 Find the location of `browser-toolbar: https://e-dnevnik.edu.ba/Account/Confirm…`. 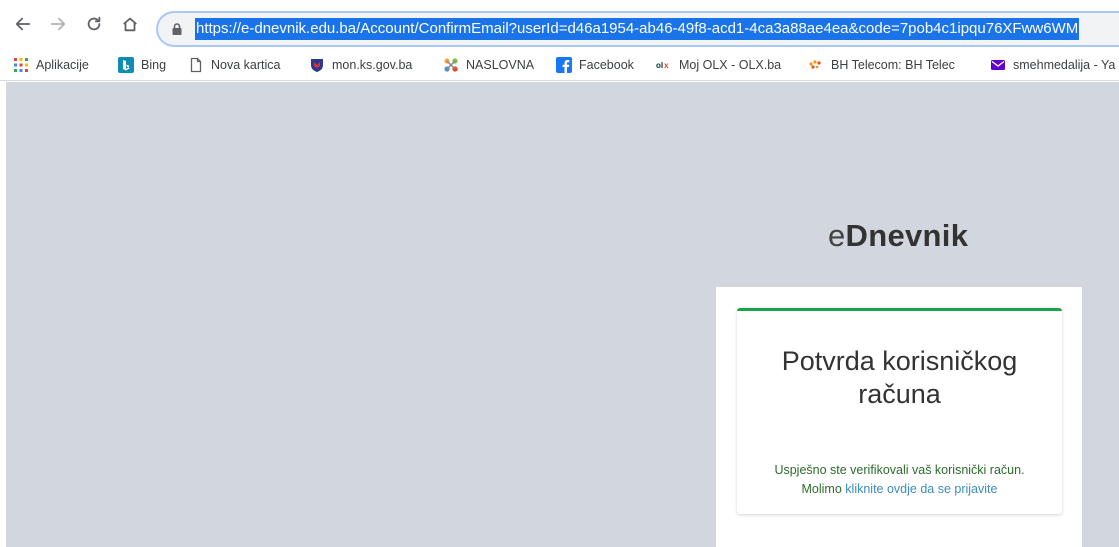

browser-toolbar: https://e-dnevnik.edu.ba/Account/Confirm… is located at coordinates (559, 24).